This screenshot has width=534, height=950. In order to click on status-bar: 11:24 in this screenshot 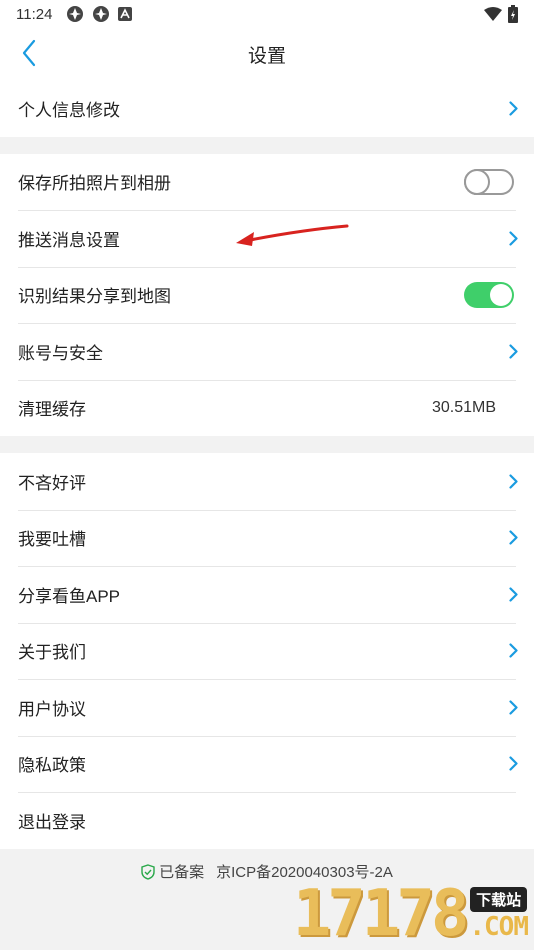, I will do `click(267, 14)`.